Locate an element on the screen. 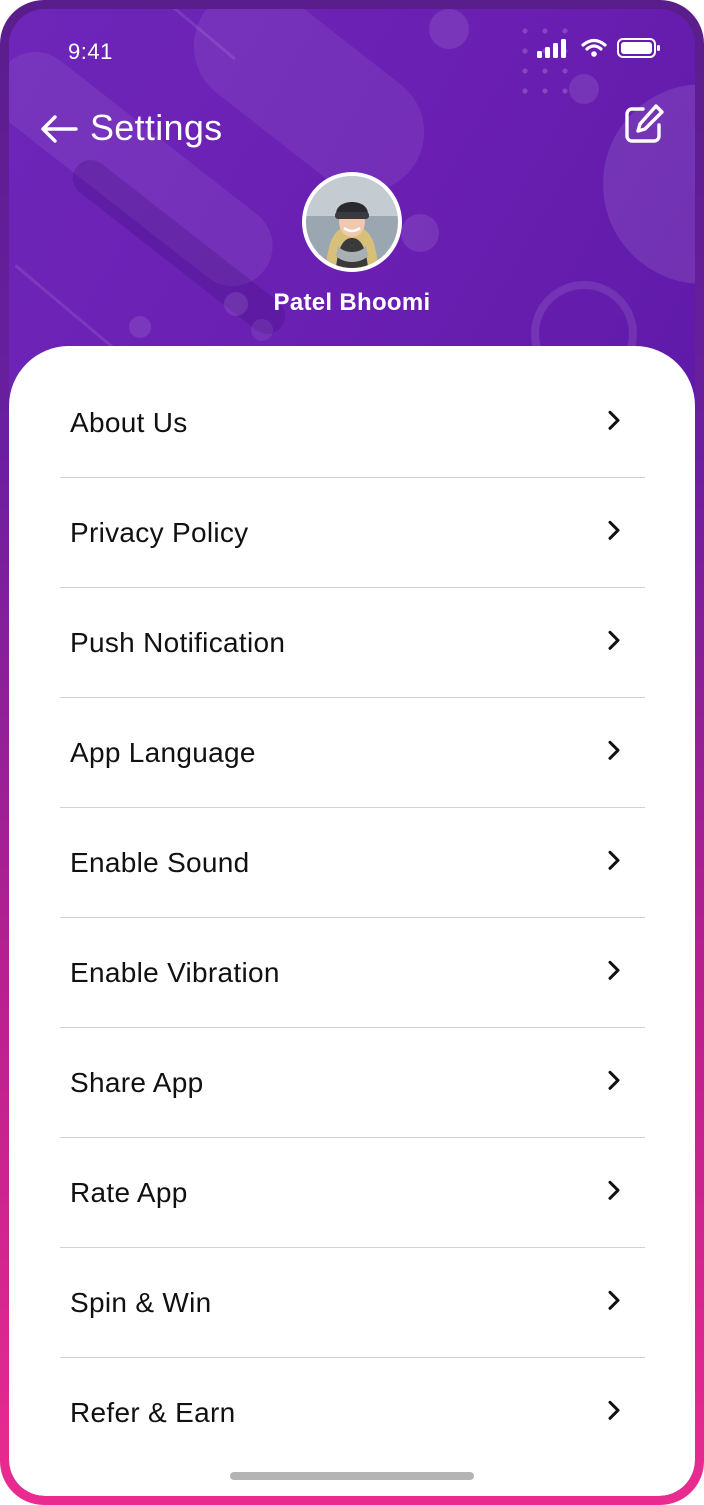  settings-item-label: Rate App is located at coordinates (129, 1192).